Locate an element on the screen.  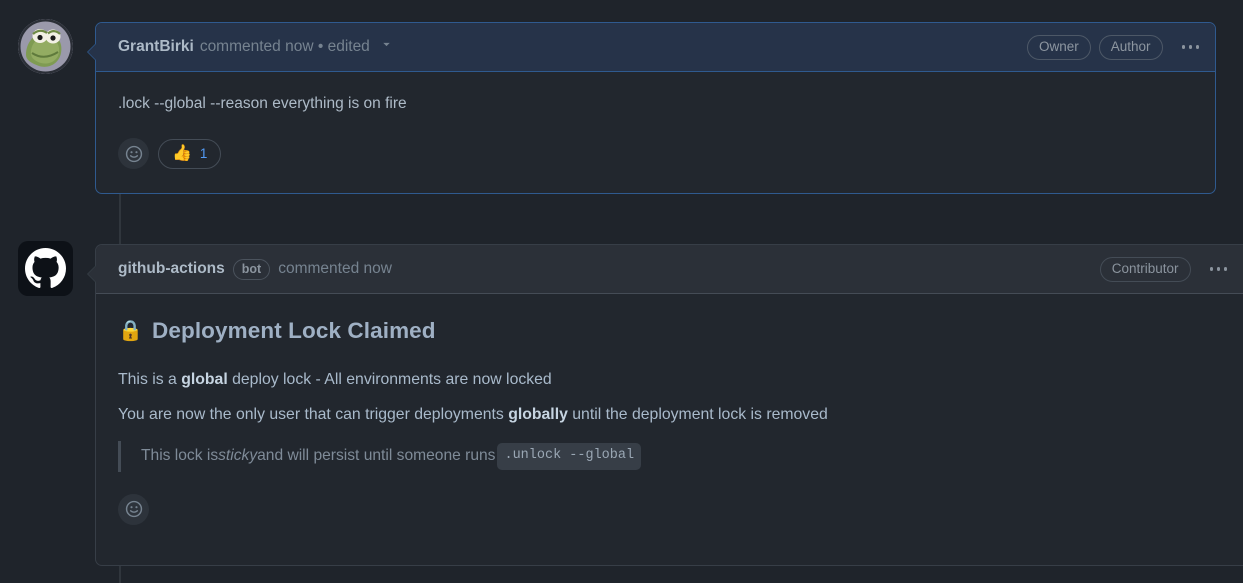
quote-text: This lock is is located at coordinates (180, 456).